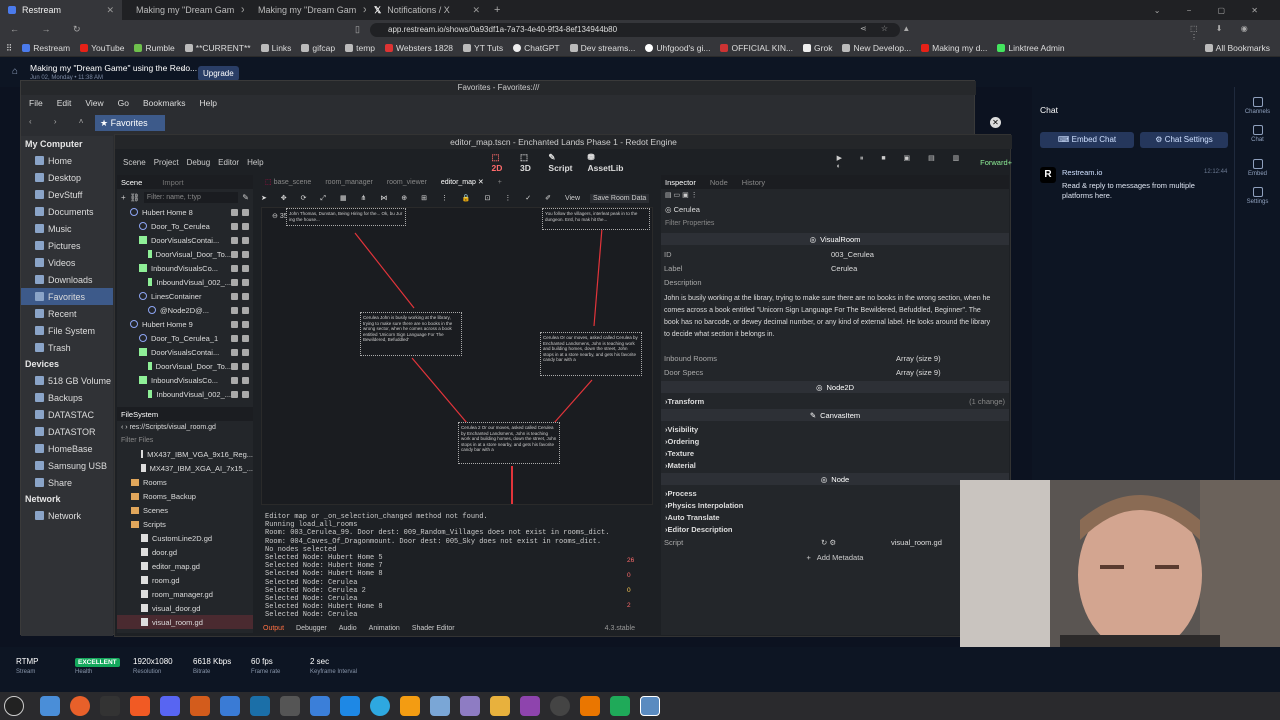 This screenshot has width=1280, height=720. I want to click on tree-item: Door_To_Cerulea, so click(185, 226).